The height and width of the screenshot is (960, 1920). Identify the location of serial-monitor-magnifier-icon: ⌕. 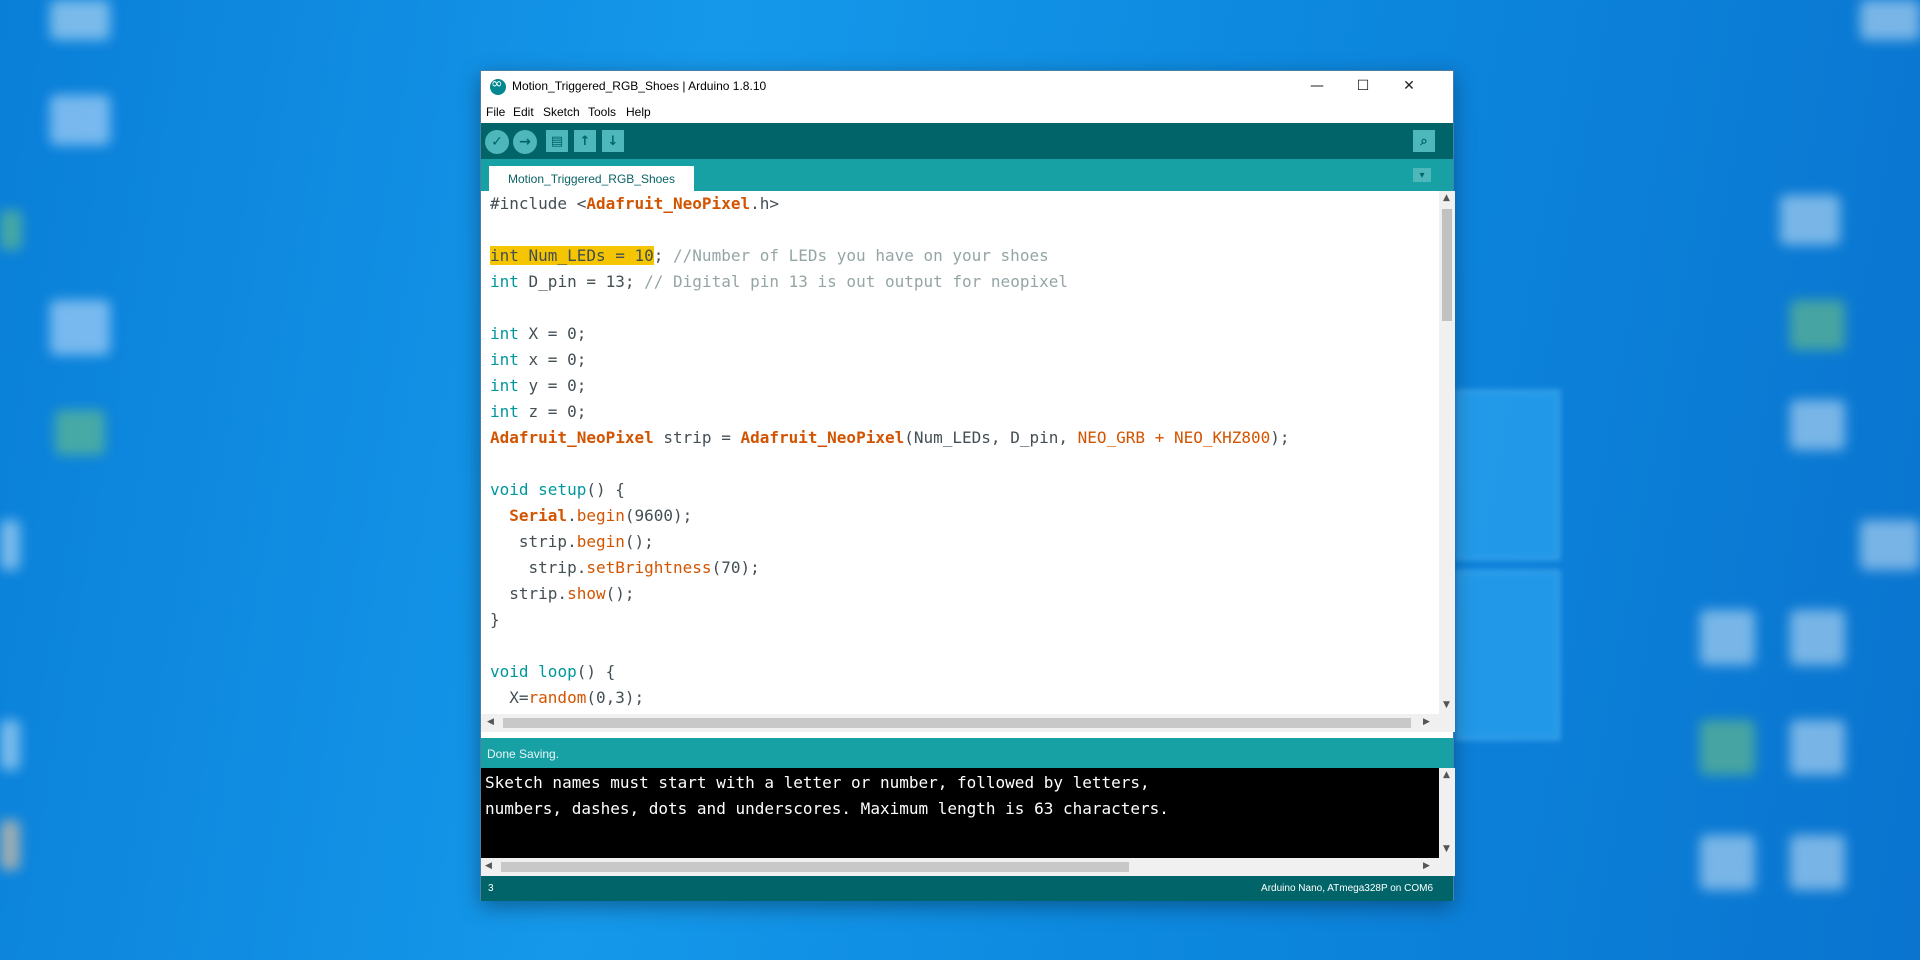
(1424, 141).